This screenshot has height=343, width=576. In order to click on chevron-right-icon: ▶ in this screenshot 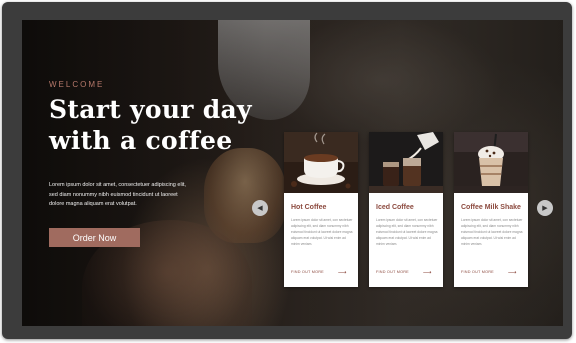, I will do `click(545, 208)`.